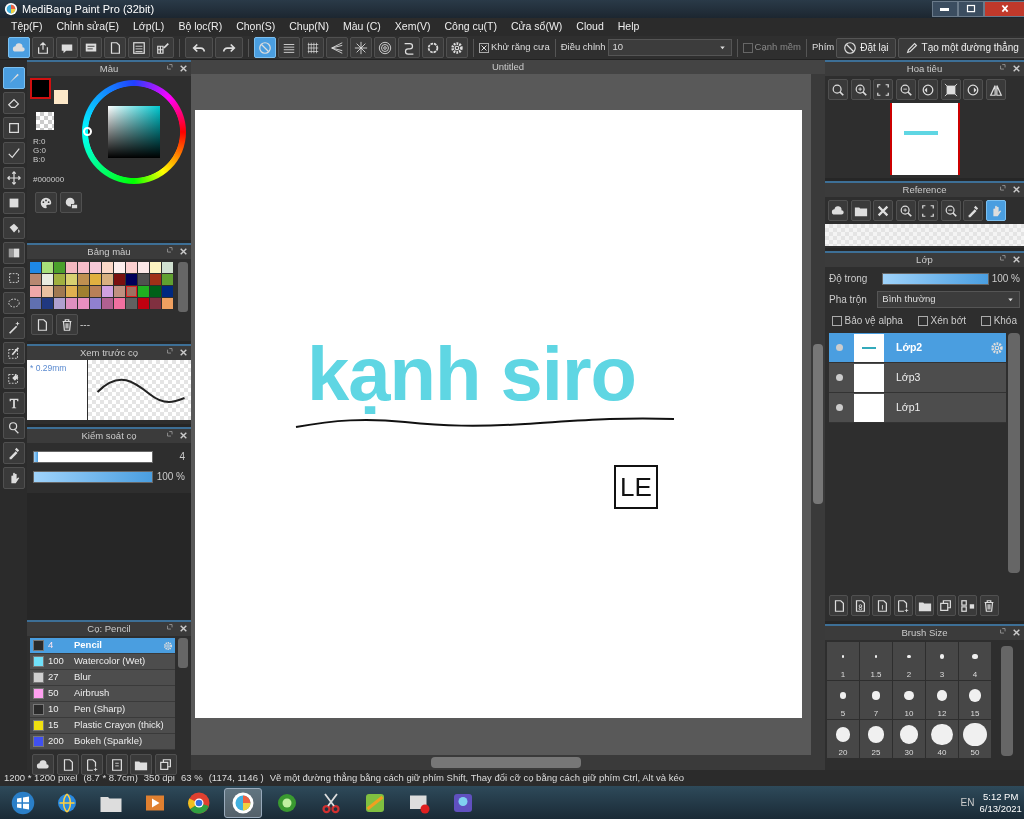 The height and width of the screenshot is (819, 1024). What do you see at coordinates (924, 68) in the screenshot?
I see `panel-title: Hoa tiêu` at bounding box center [924, 68].